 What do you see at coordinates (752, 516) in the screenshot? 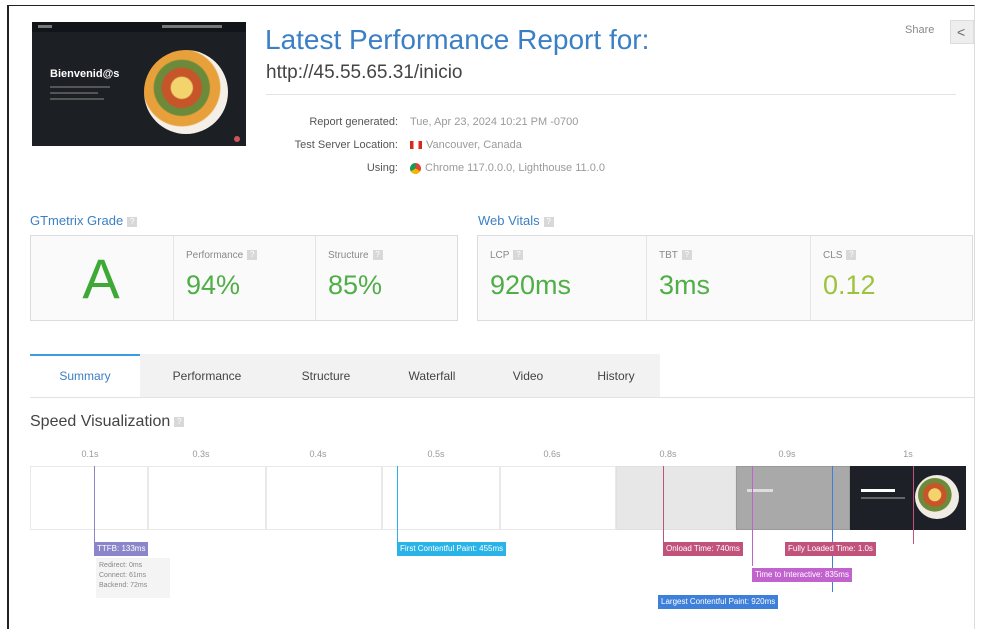
I see `tti-marker-line` at bounding box center [752, 516].